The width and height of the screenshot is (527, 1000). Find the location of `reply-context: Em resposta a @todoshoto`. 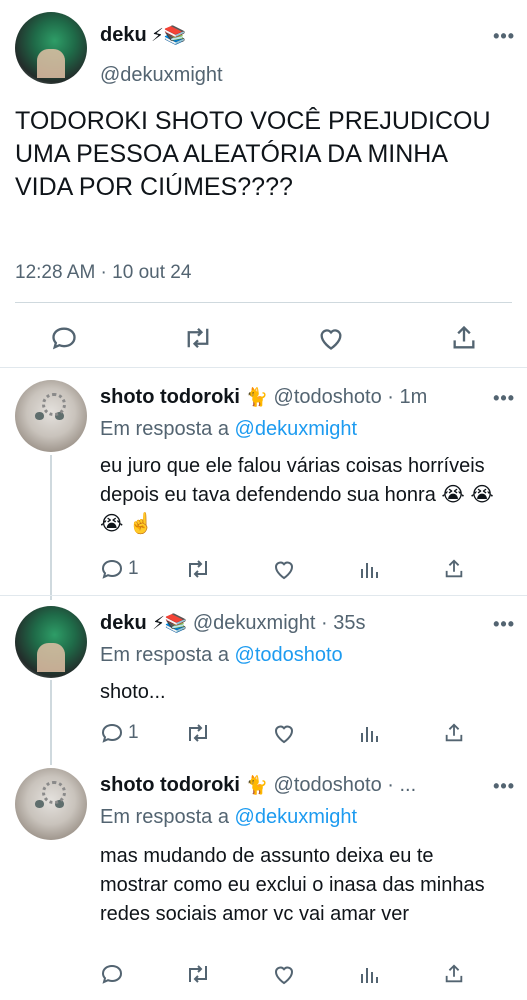

reply-context: Em resposta a @todoshoto is located at coordinates (221, 655).